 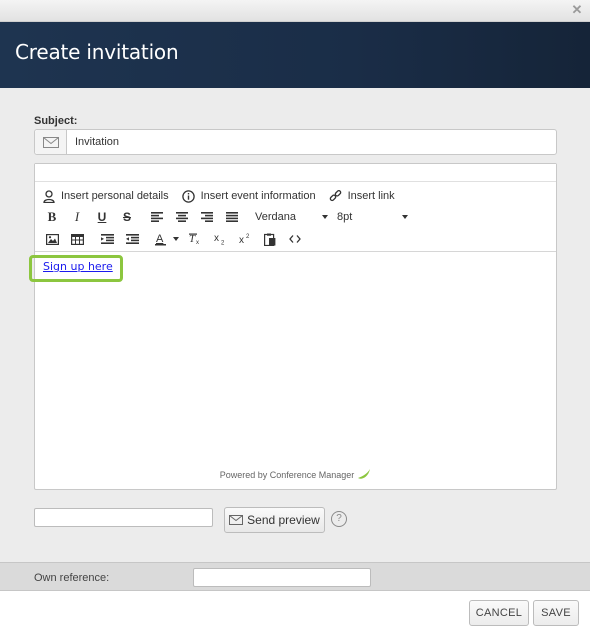 What do you see at coordinates (295, 55) in the screenshot?
I see `dialog-header: Create invitation` at bounding box center [295, 55].